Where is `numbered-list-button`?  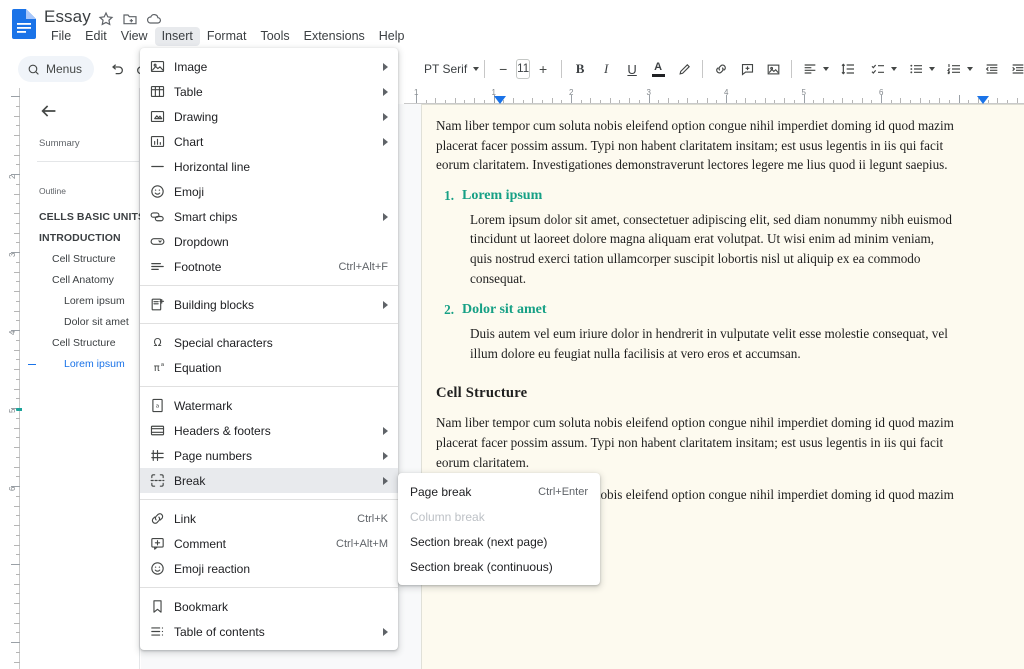 numbered-list-button is located at coordinates (957, 69).